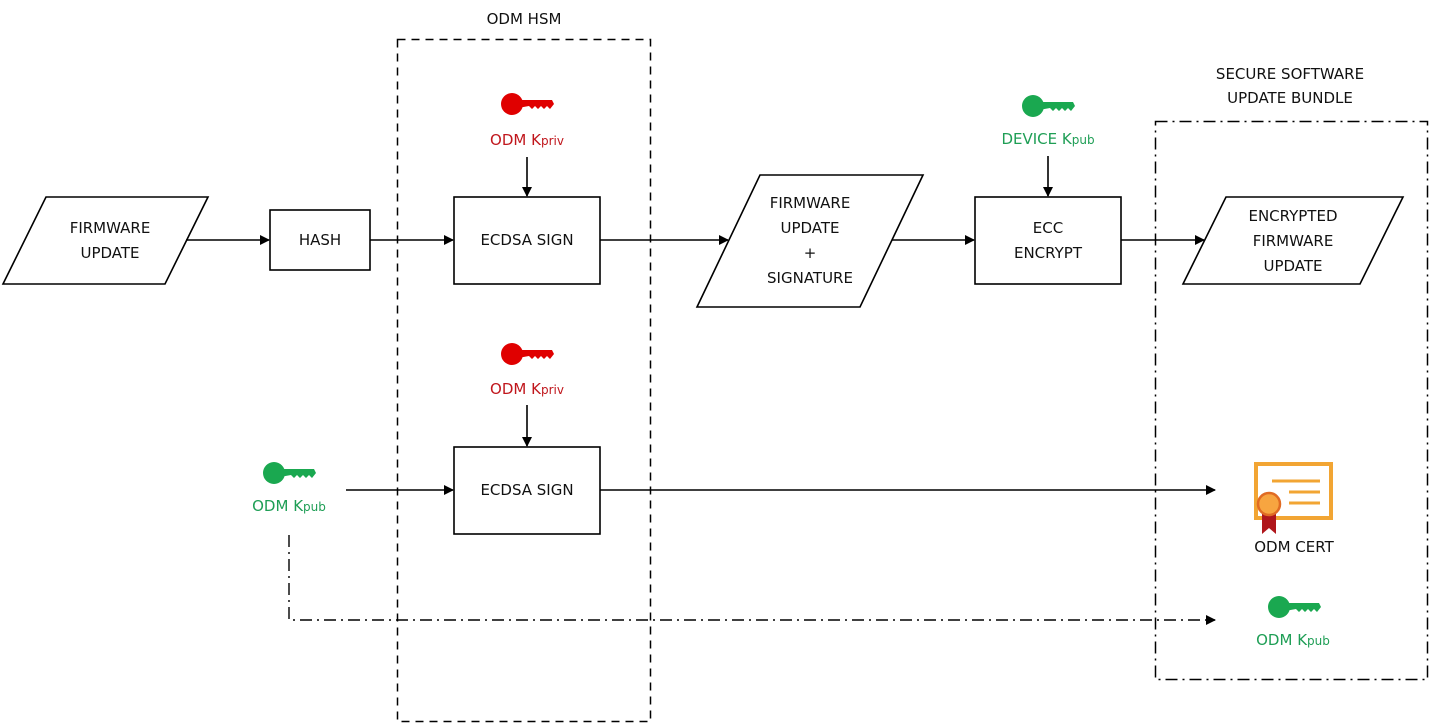 The height and width of the screenshot is (724, 1429). What do you see at coordinates (320, 240) in the screenshot?
I see `hash-label: HASH` at bounding box center [320, 240].